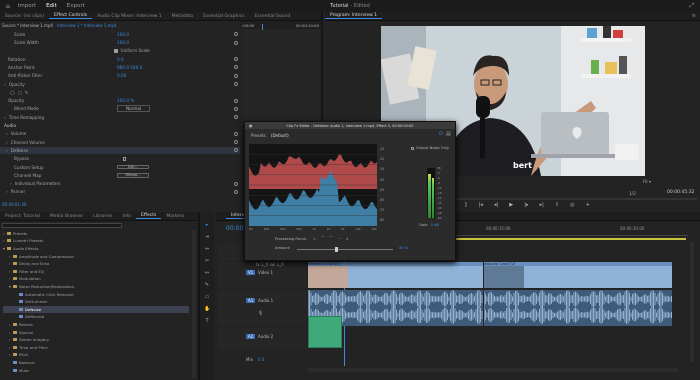  Describe the element at coordinates (96, 301) in the screenshot. I see `effects-tree-item: DeHummer` at that location.